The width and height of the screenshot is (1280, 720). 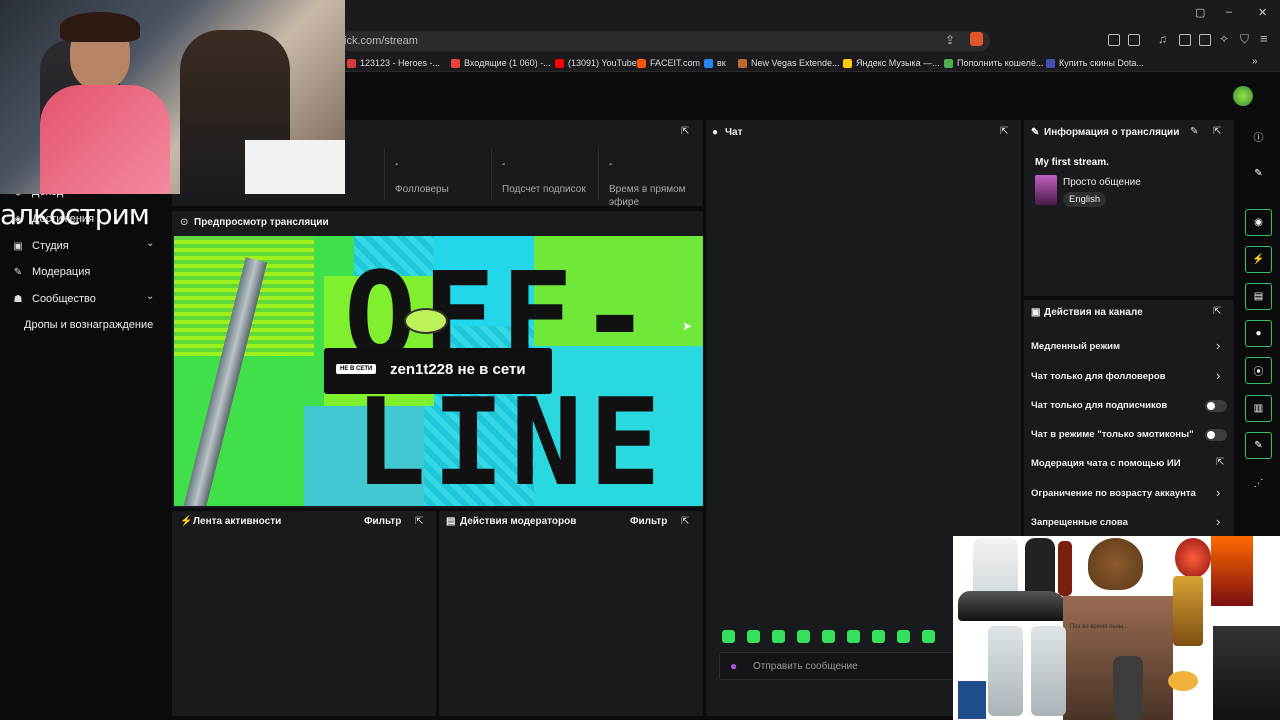 What do you see at coordinates (1098, 376) in the screenshot?
I see `channel-action-label: Чат только для фолловеров` at bounding box center [1098, 376].